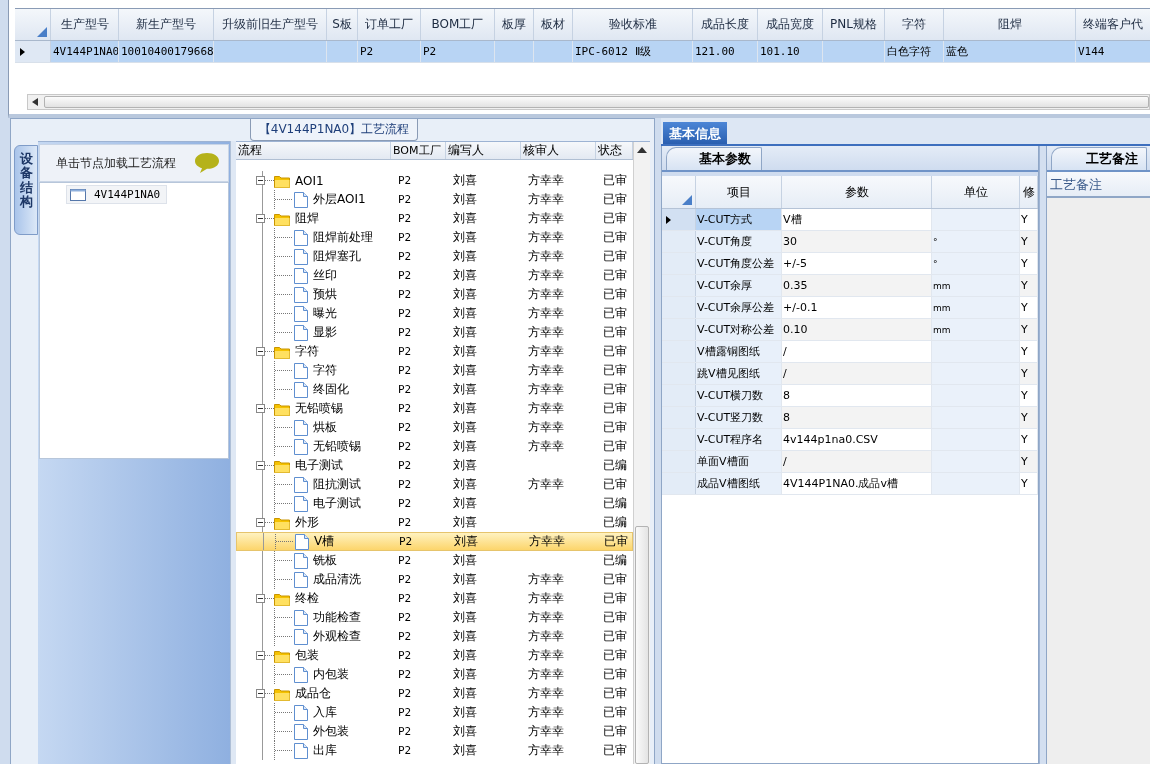  I want to click on process-row: 成品仓 P2 刘喜 方幸幸 已审, so click(434, 693).